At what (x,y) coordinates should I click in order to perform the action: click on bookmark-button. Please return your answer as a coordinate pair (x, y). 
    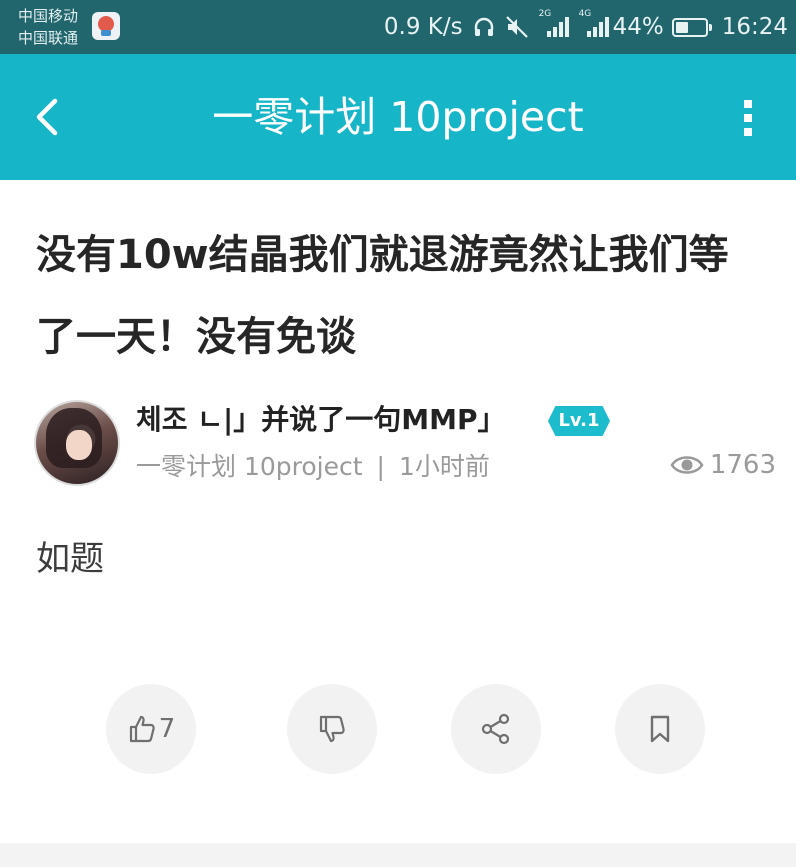
    Looking at the image, I should click on (660, 729).